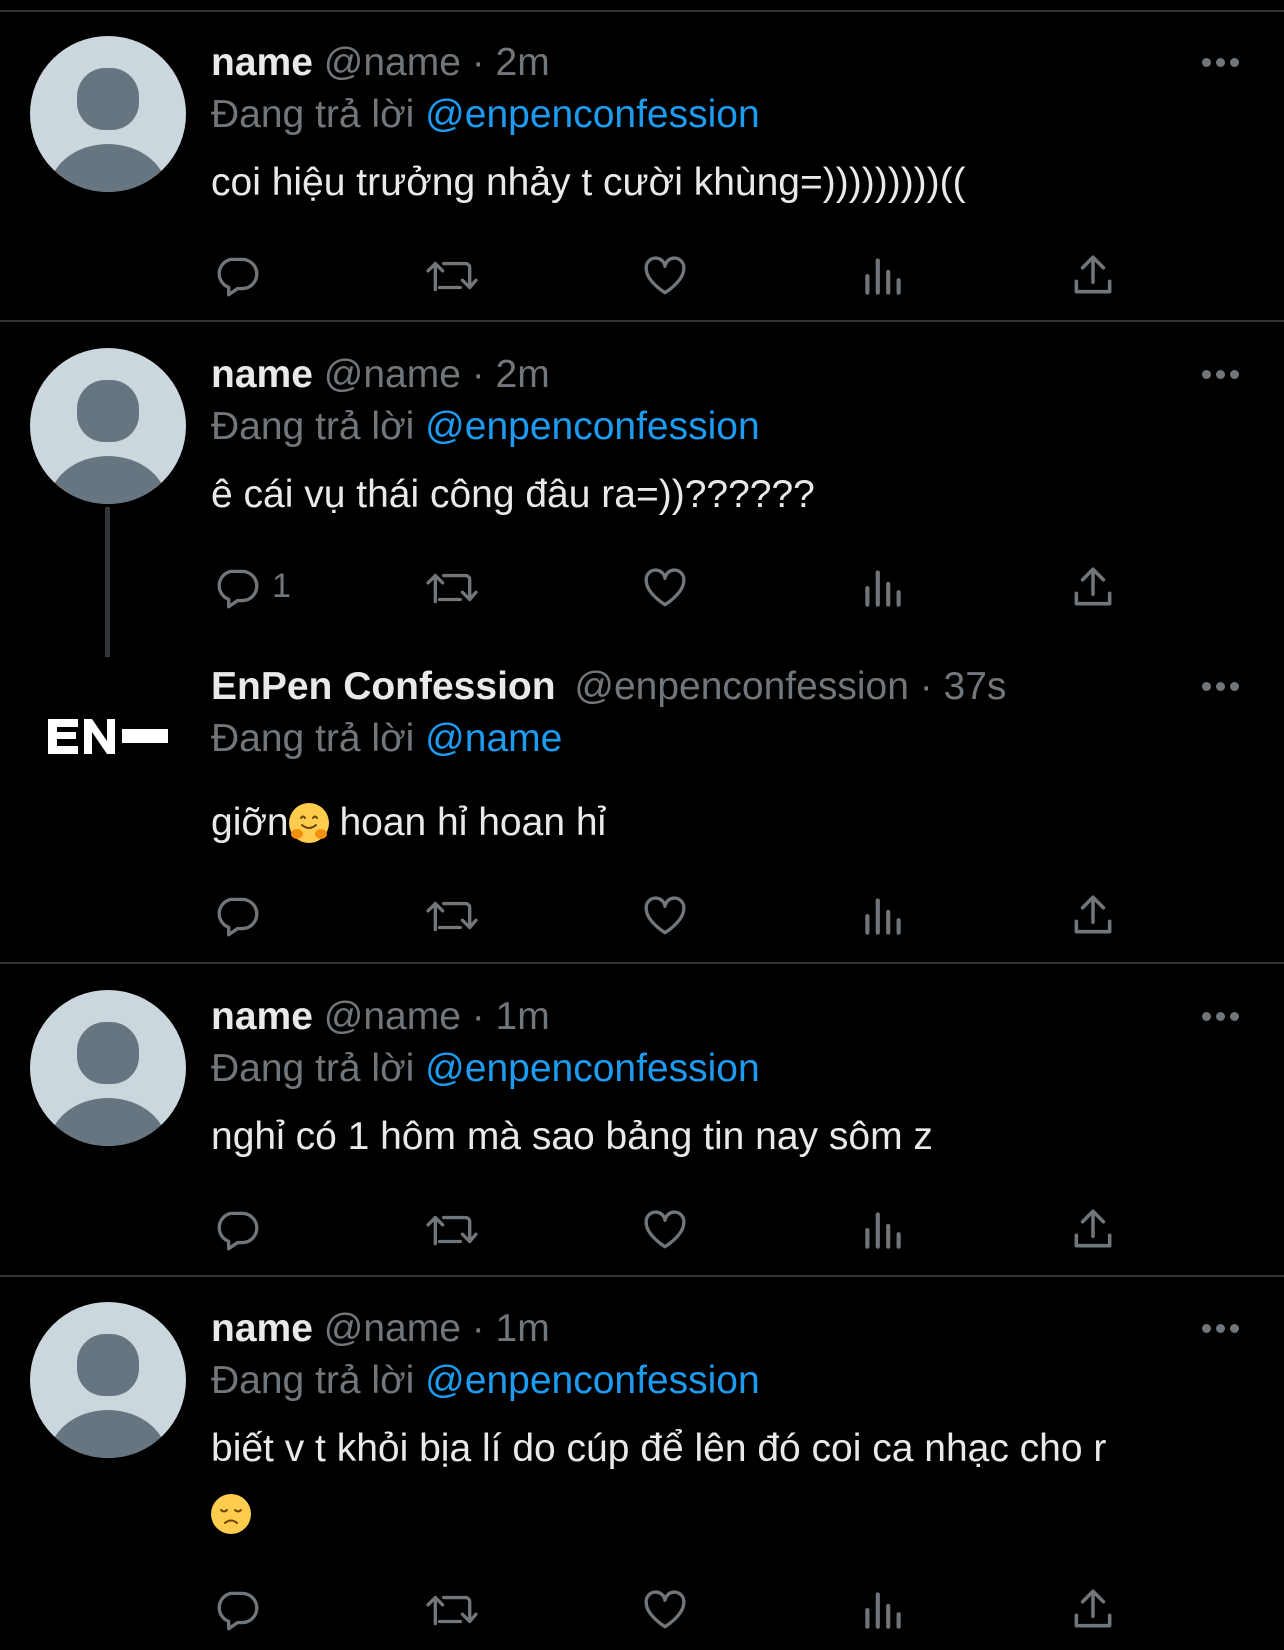 The width and height of the screenshot is (1284, 1650). Describe the element at coordinates (383, 686) in the screenshot. I see `display-name: EnPen Confession` at that location.